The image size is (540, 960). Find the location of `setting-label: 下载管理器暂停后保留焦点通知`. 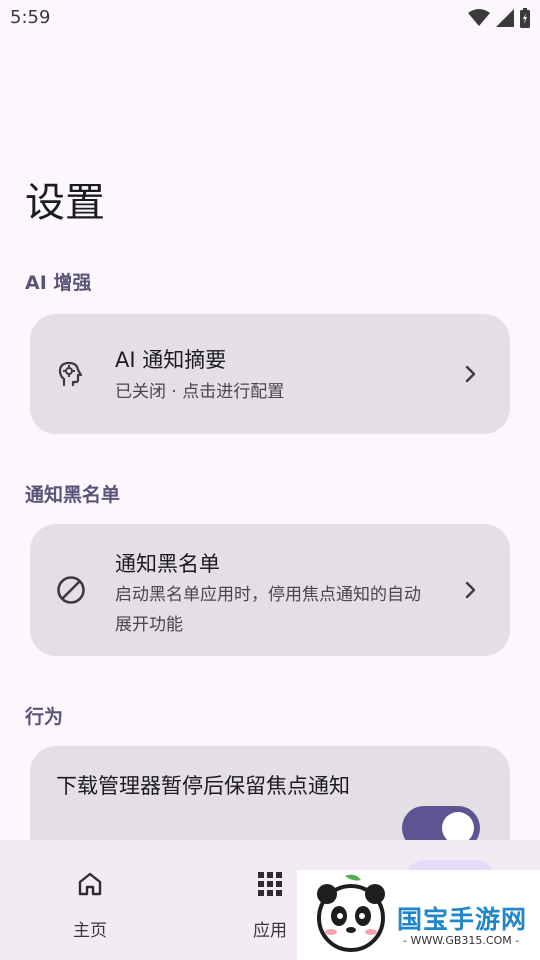

setting-label: 下载管理器暂停后保留焦点通知 is located at coordinates (203, 786).